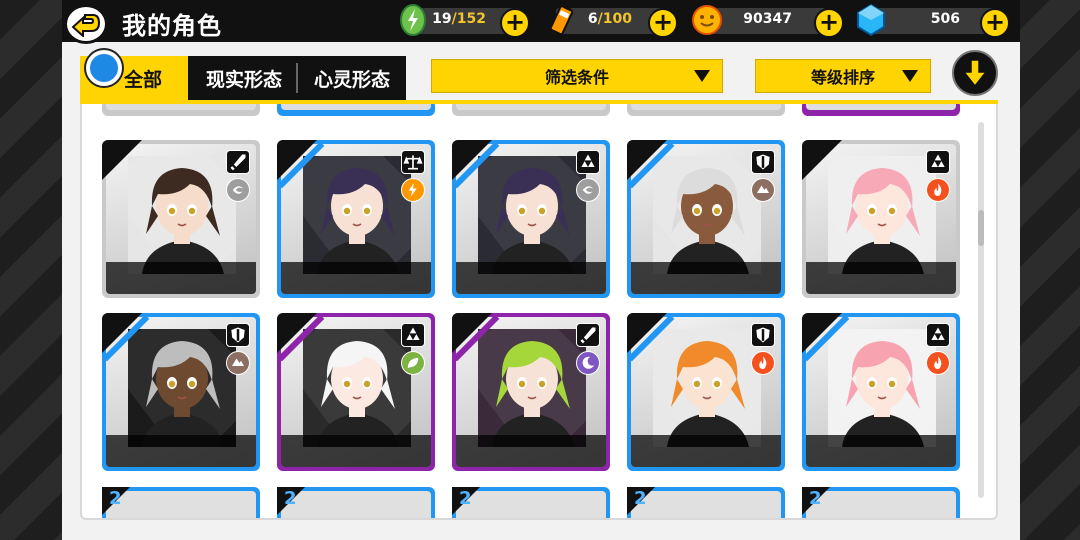  Describe the element at coordinates (515, 23) in the screenshot. I see `add-stamina-button: +` at that location.